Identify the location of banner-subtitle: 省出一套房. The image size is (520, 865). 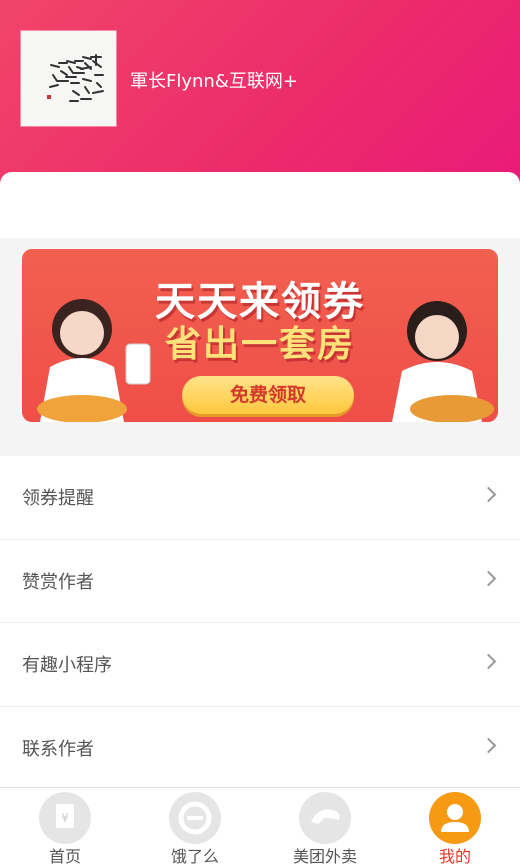
(259, 344).